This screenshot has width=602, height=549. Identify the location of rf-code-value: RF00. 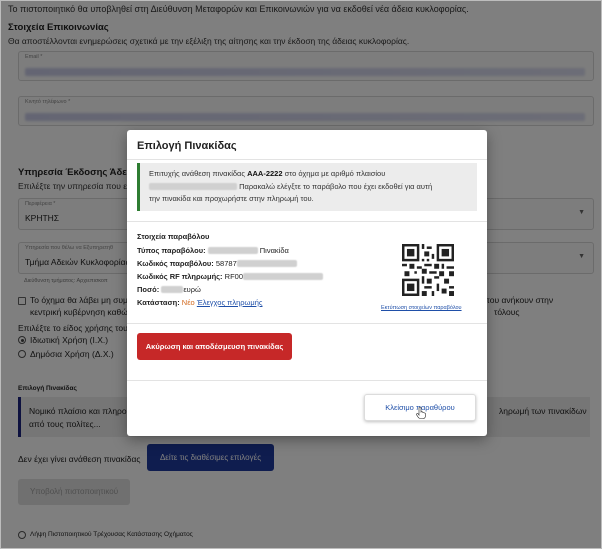
(233, 276).